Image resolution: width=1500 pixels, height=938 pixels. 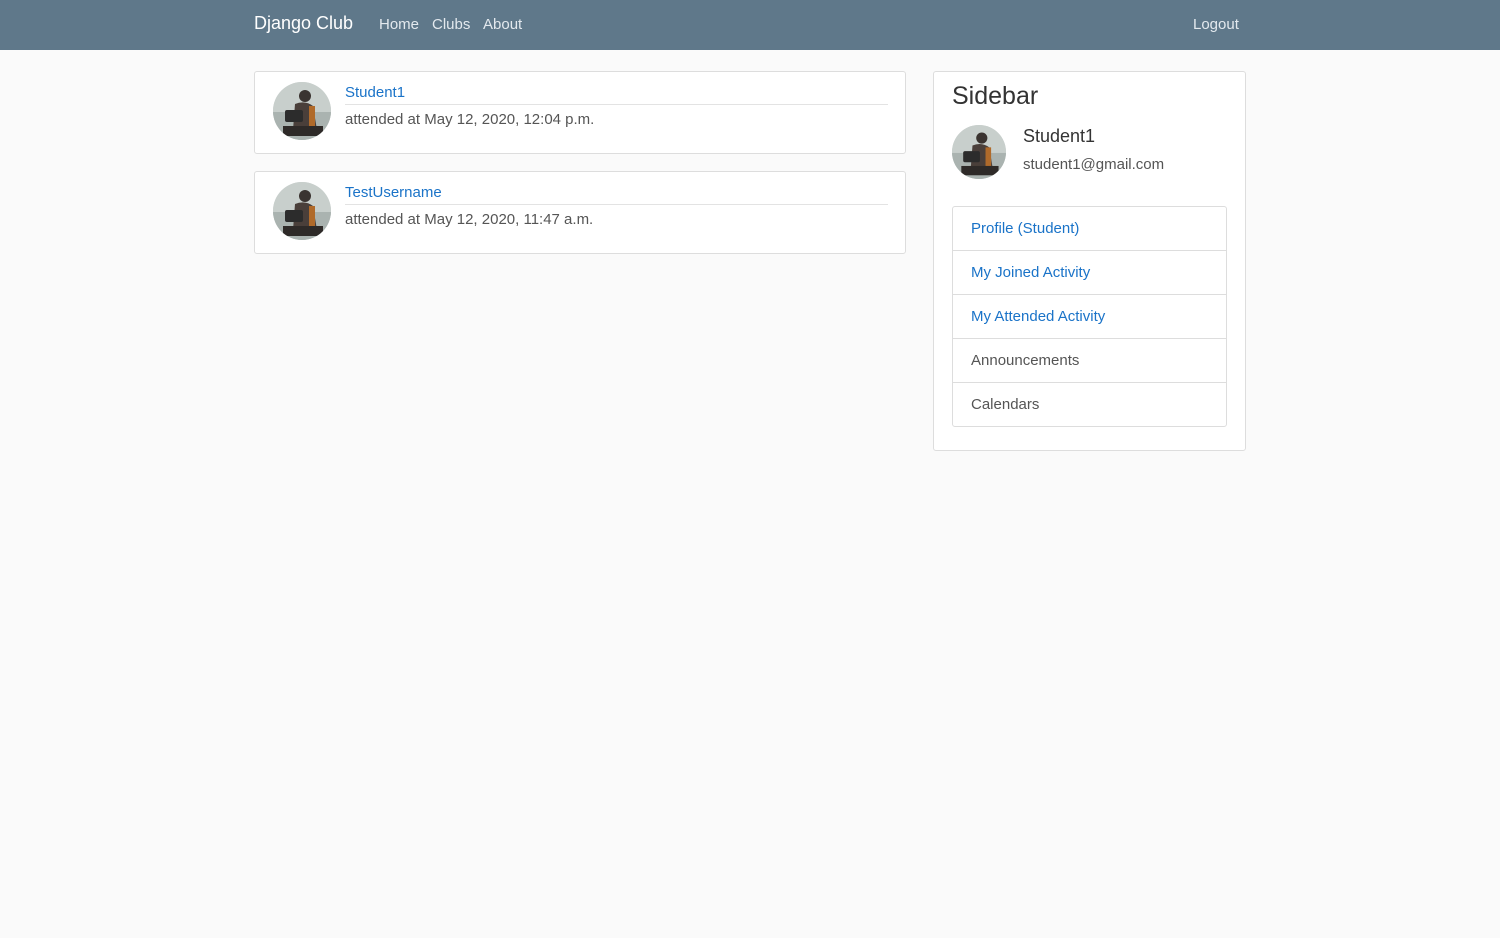 What do you see at coordinates (750, 25) in the screenshot?
I see `top-navbar: Django Club Home Clubs About Logout` at bounding box center [750, 25].